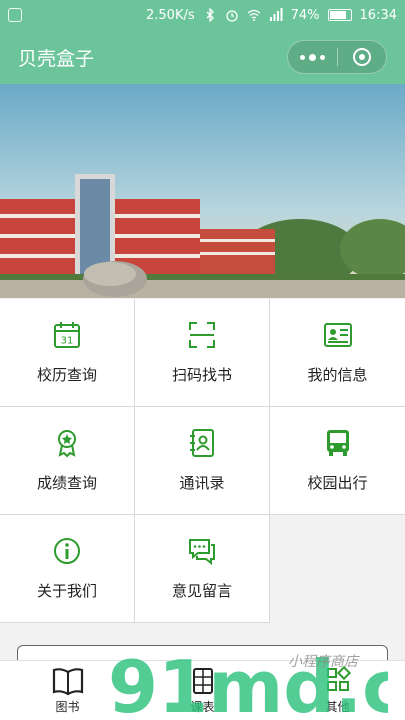 The image size is (405, 720). Describe the element at coordinates (67, 335) in the screenshot. I see `calendar-icon: 31` at that location.